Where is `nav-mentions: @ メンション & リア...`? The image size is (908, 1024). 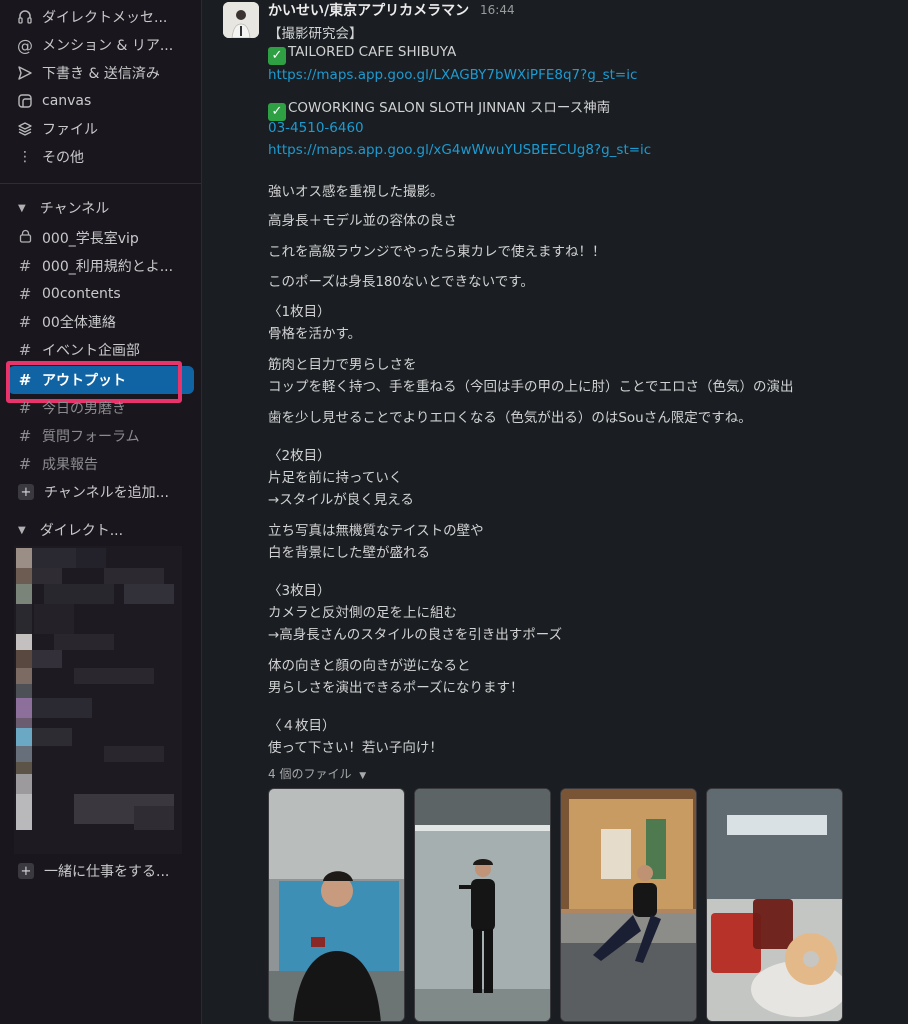 nav-mentions: @ メンション & リア... is located at coordinates (106, 45).